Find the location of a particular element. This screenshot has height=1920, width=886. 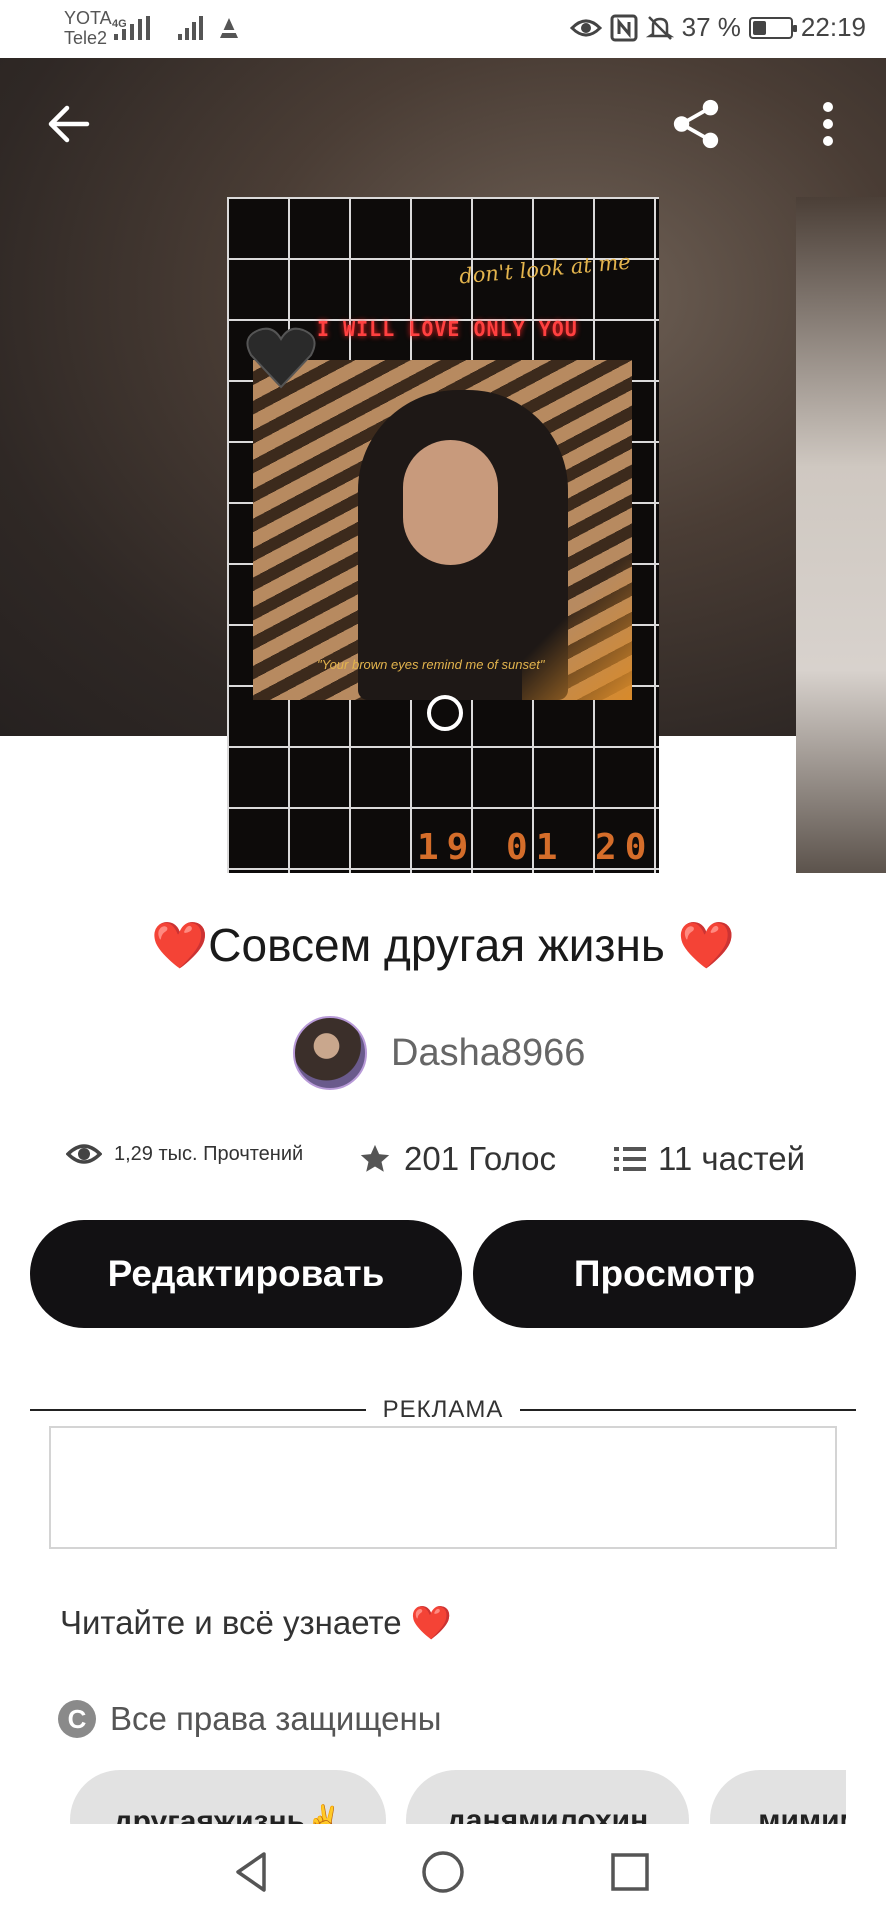

system-nav-bar is located at coordinates (443, 1872).